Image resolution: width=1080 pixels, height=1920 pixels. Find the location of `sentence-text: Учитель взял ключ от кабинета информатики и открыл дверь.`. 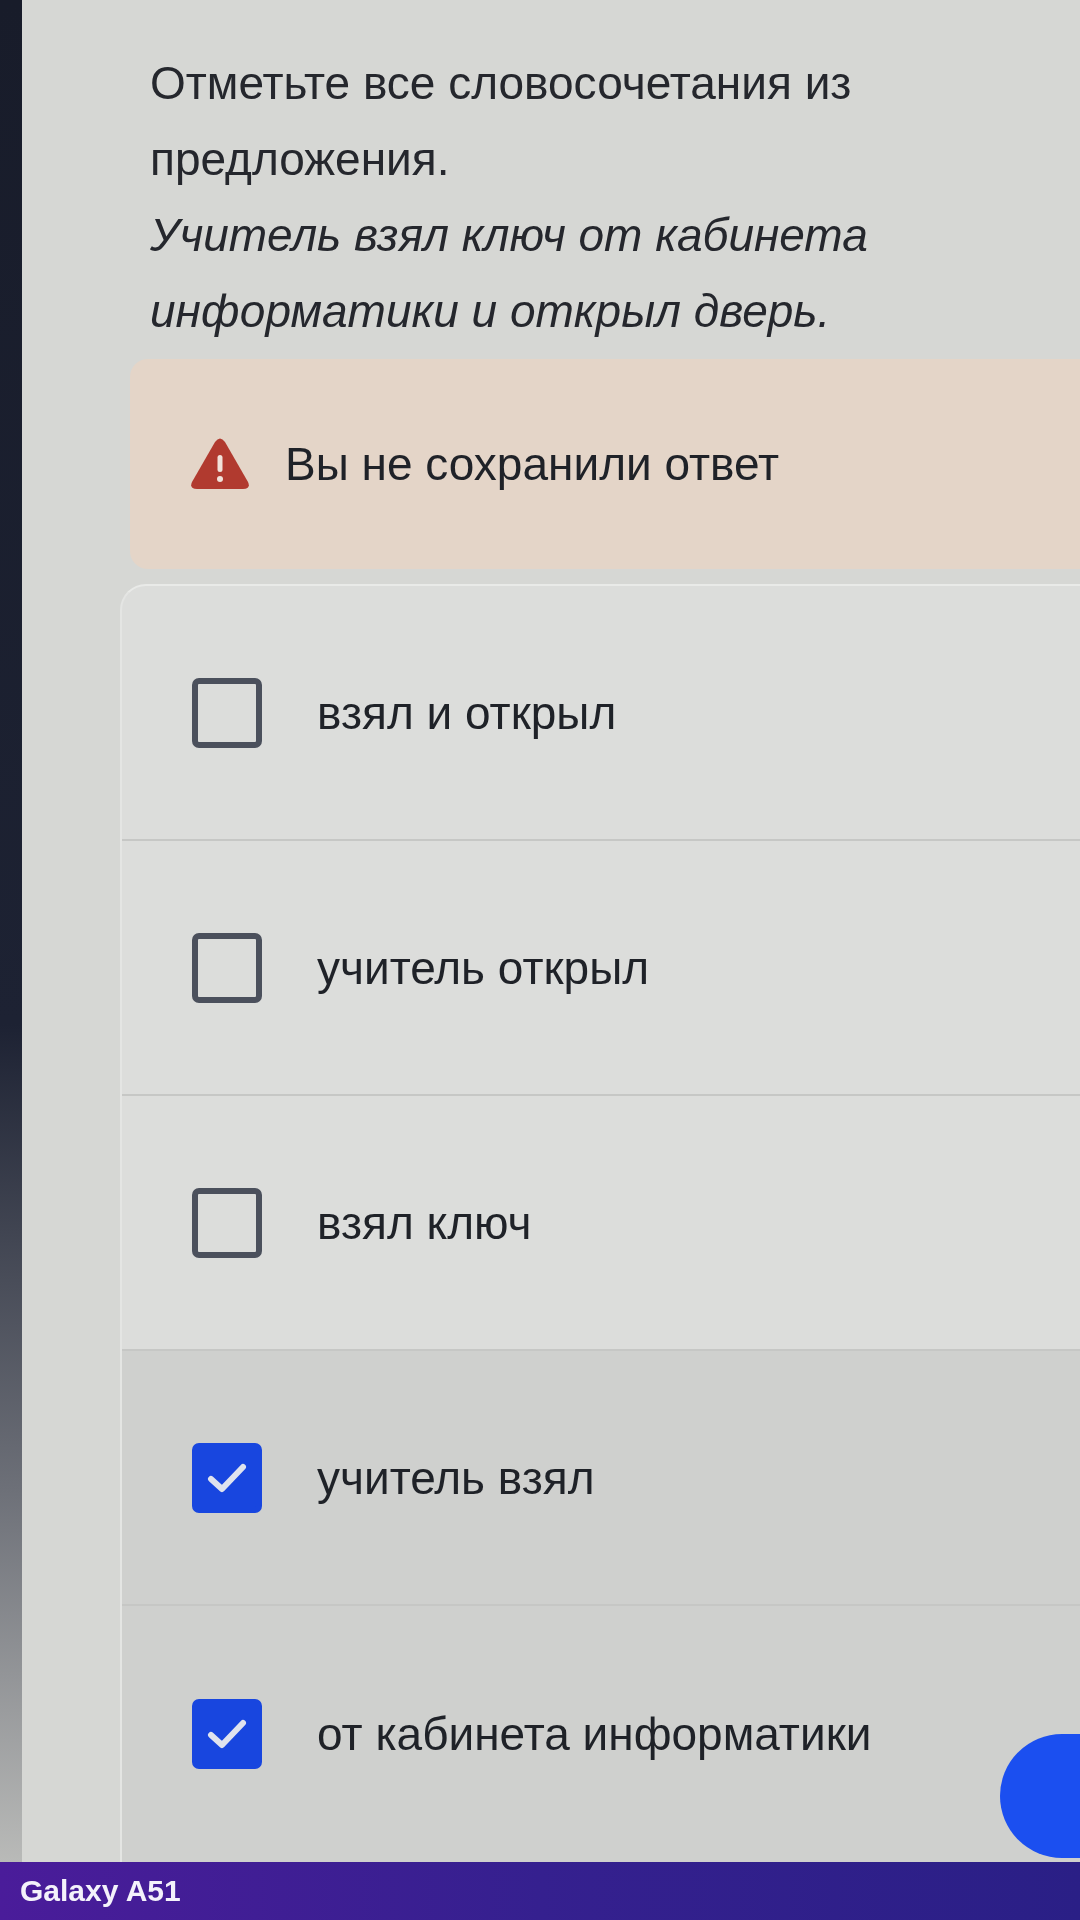

sentence-text: Учитель взял ключ от кабинета информатики и открыл дверь. is located at coordinates (509, 273).